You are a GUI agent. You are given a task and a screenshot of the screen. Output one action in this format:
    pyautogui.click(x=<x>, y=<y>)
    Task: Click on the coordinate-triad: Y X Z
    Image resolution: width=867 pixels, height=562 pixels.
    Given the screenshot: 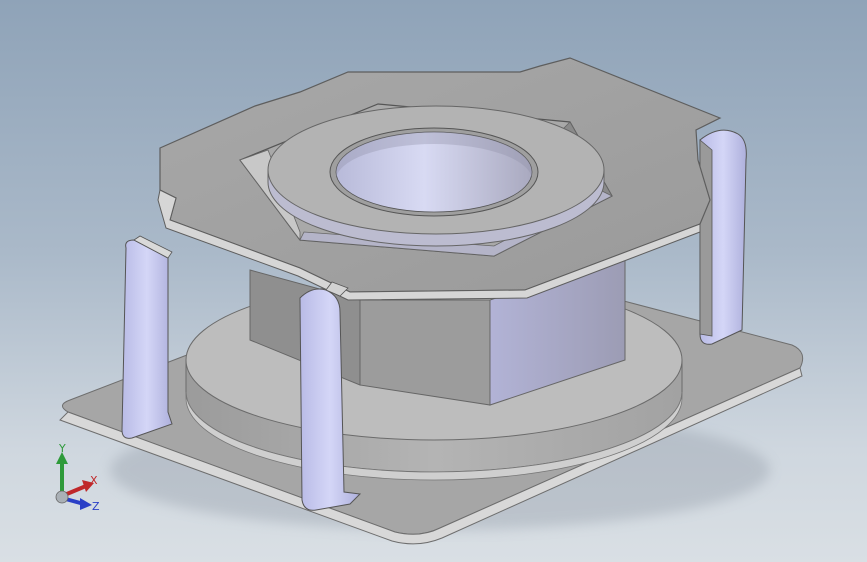 What is the action you would take?
    pyautogui.click(x=77, y=477)
    